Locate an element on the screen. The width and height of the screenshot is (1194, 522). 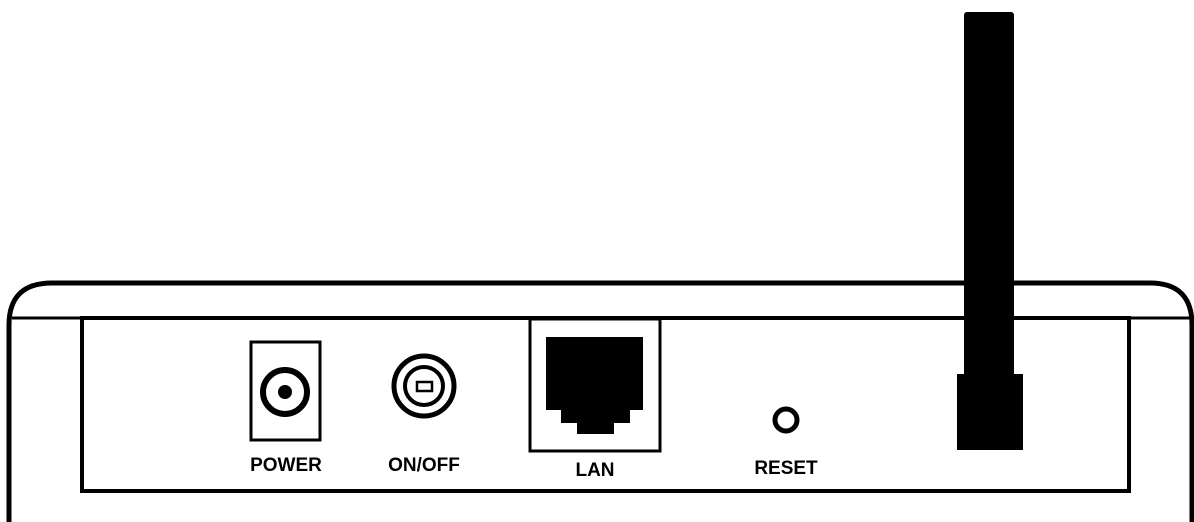
power-switch-icon is located at coordinates (424, 386).